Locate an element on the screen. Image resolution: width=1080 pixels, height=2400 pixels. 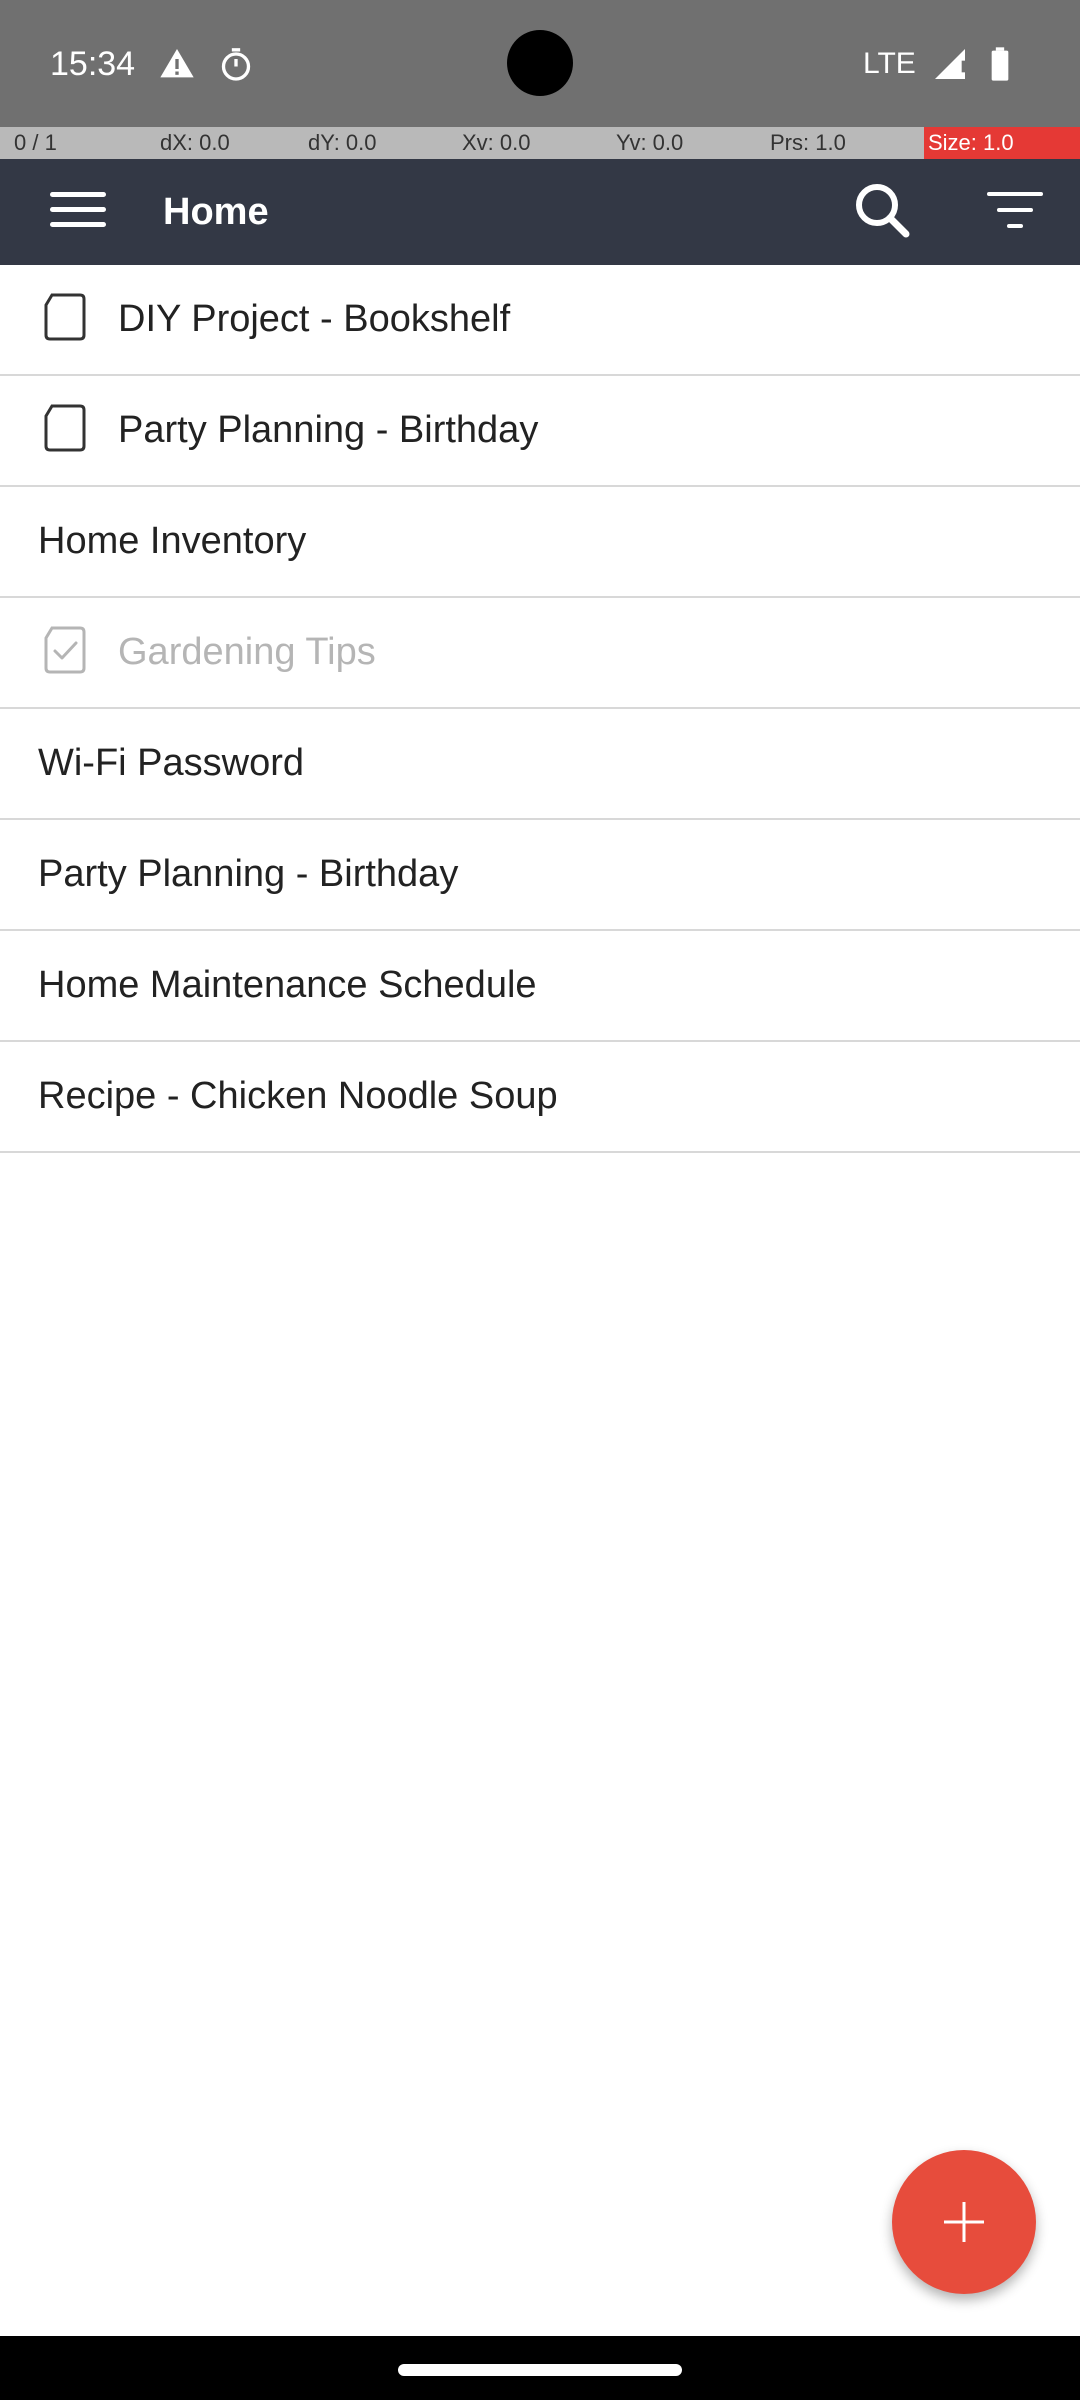
list-item: Home Inventory is located at coordinates (540, 542).